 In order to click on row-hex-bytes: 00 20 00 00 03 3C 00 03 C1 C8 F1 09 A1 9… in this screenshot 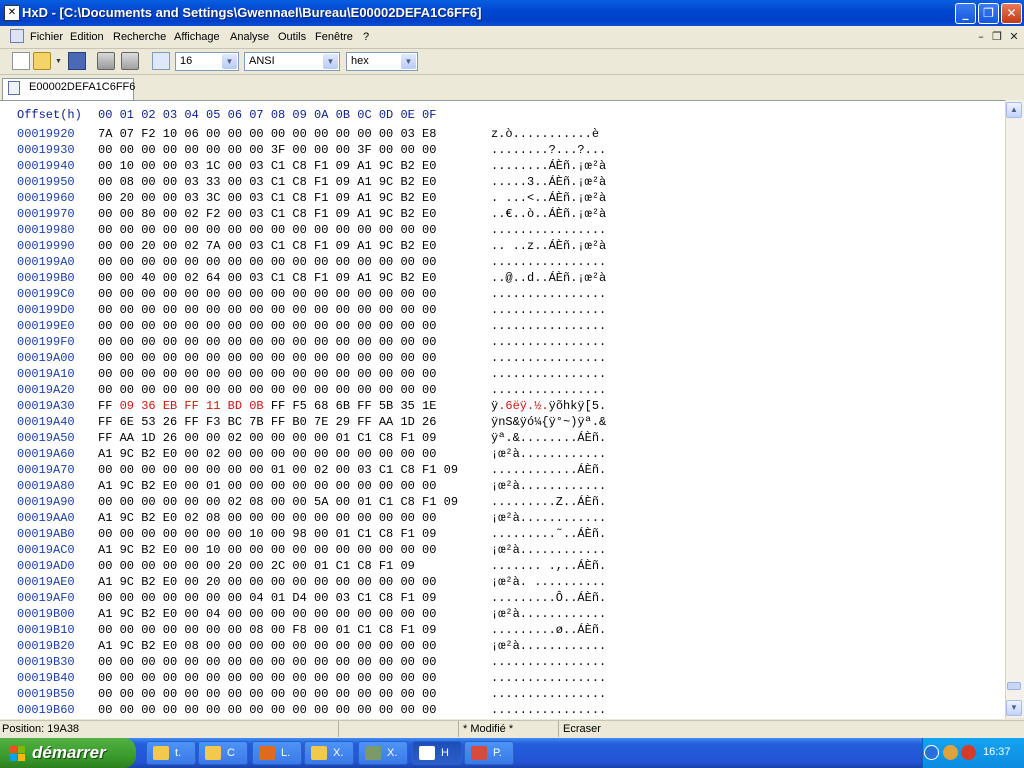, I will do `click(267, 198)`.